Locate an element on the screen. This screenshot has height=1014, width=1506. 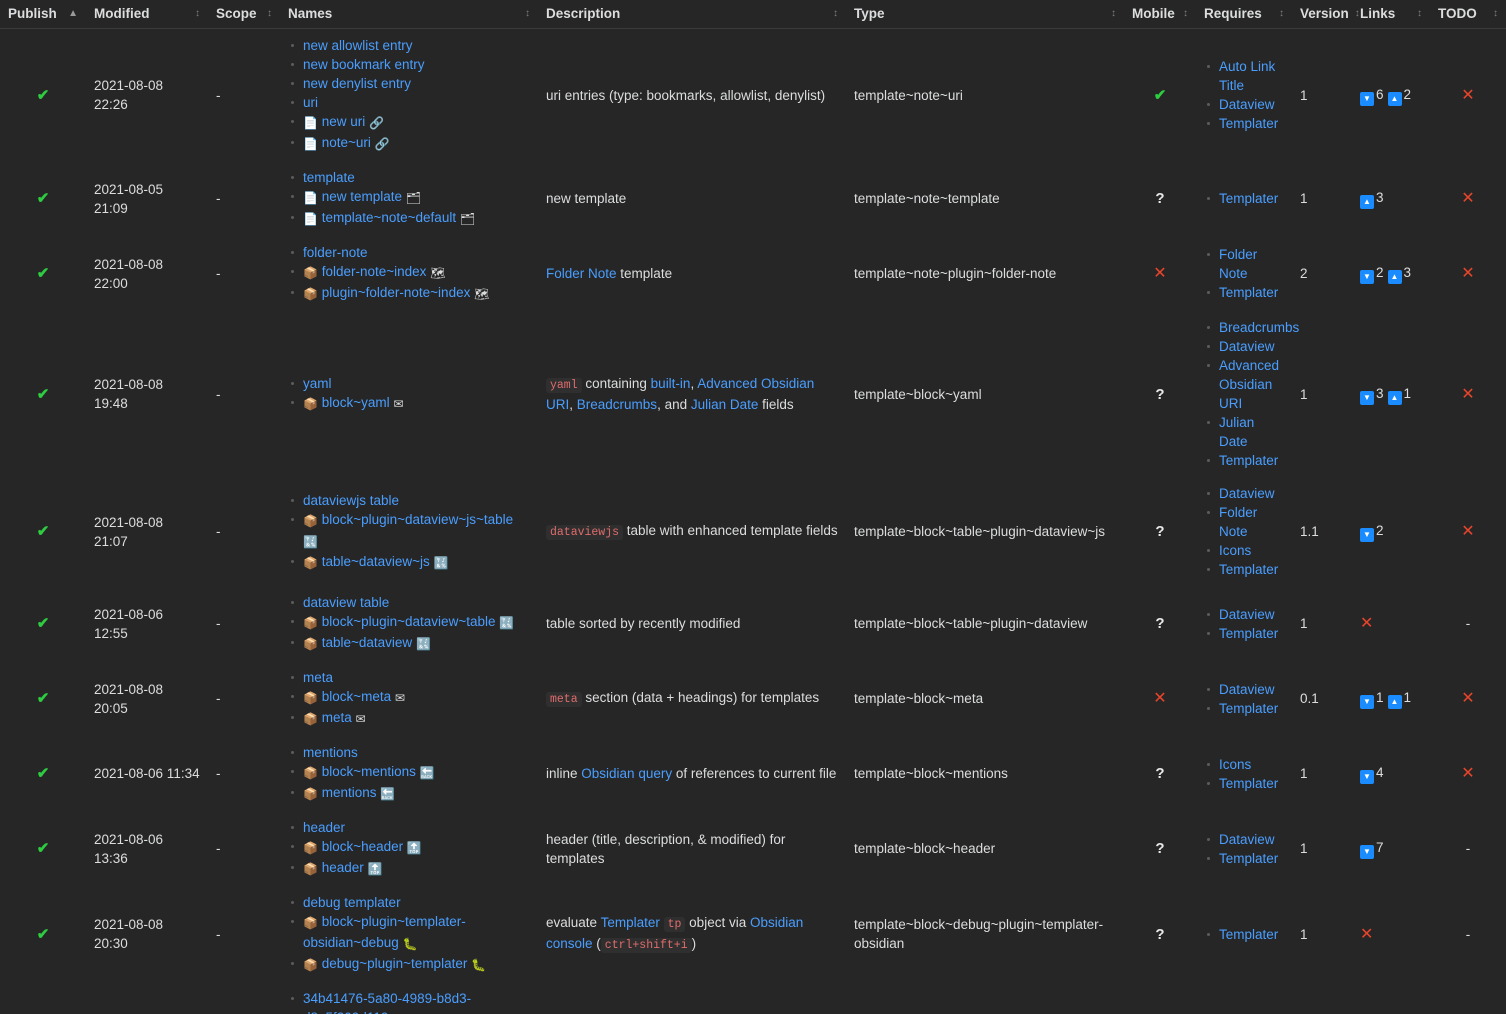
column-header-description: Description ↕ is located at coordinates (692, 14).